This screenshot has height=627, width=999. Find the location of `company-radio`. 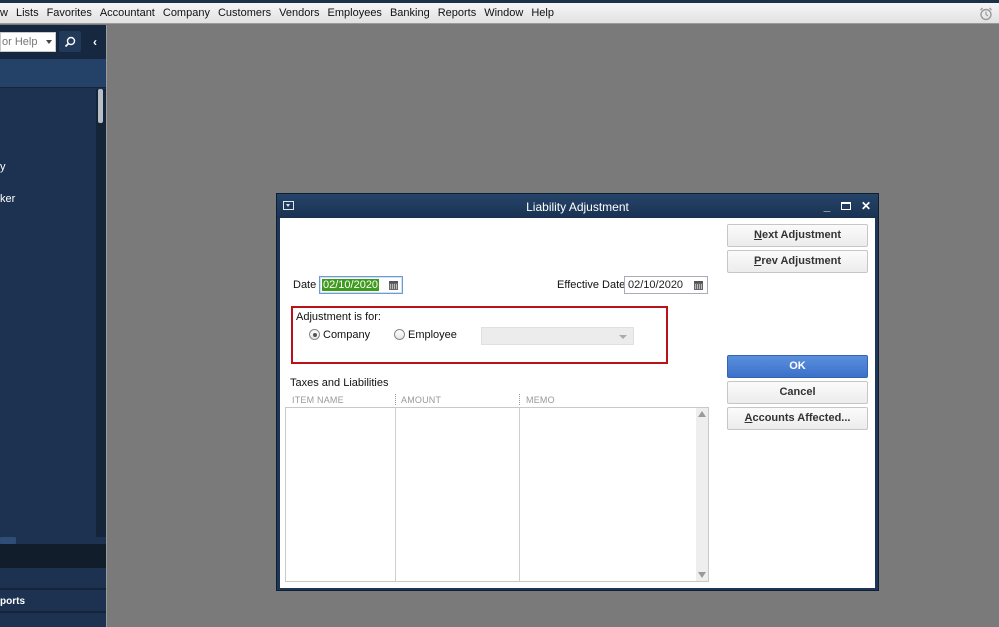

company-radio is located at coordinates (314, 334).